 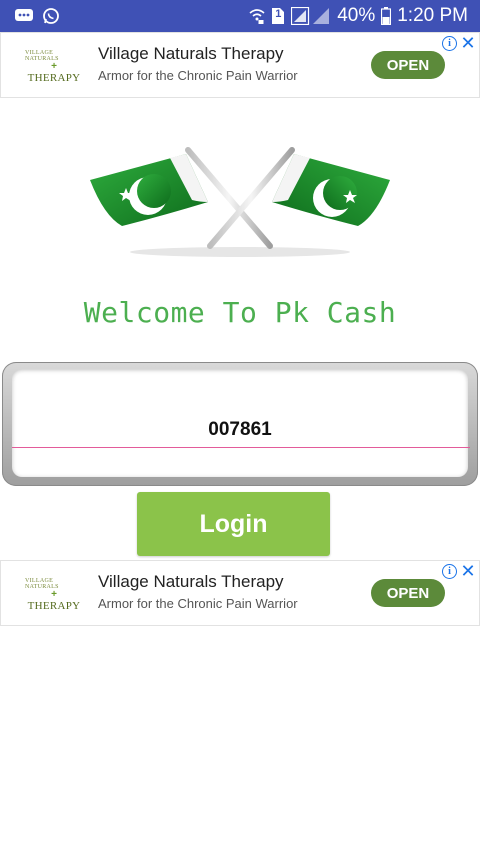 I want to click on notification-icons, so click(x=30, y=16).